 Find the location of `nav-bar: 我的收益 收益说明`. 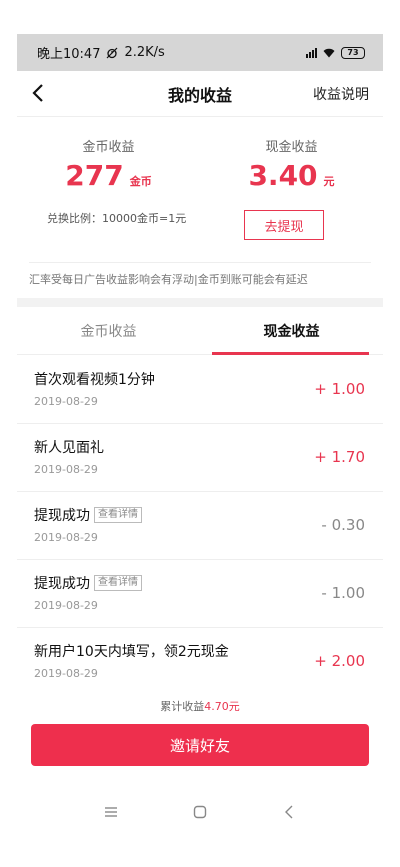

nav-bar: 我的收益 收益说明 is located at coordinates (200, 94).